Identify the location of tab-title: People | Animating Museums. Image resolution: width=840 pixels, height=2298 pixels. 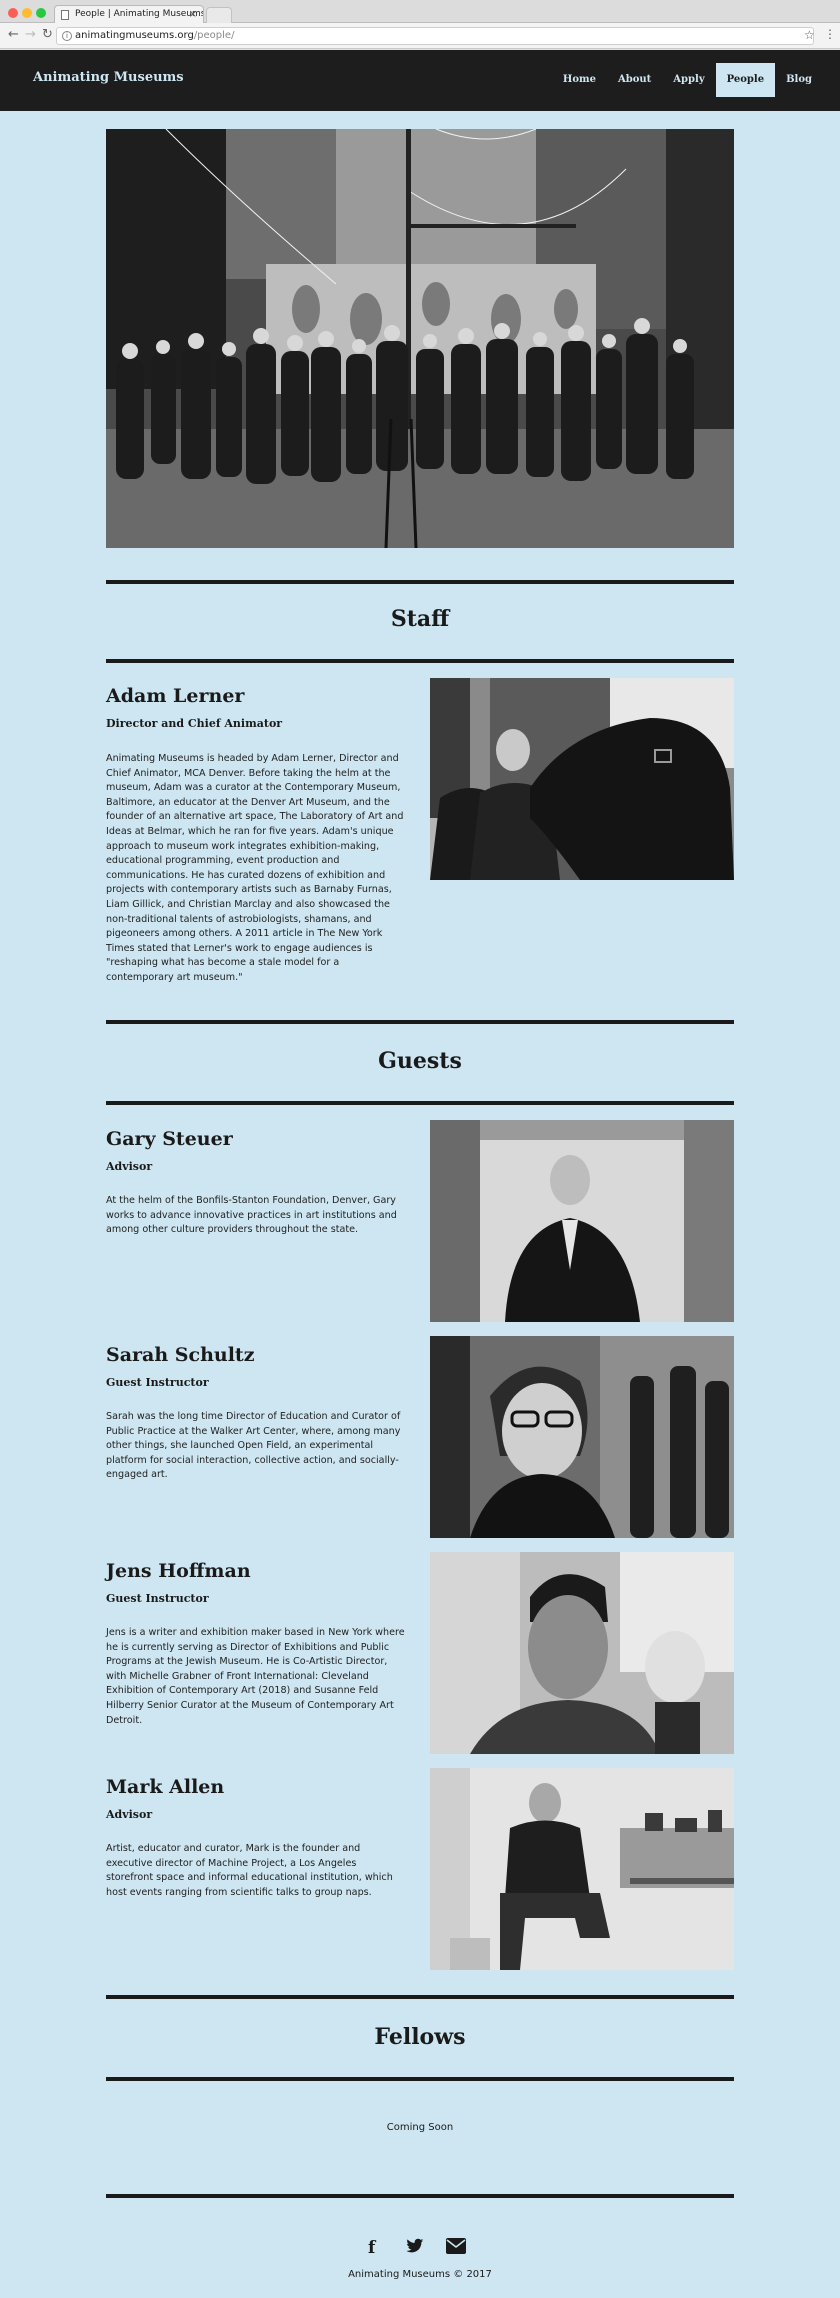
(139, 14).